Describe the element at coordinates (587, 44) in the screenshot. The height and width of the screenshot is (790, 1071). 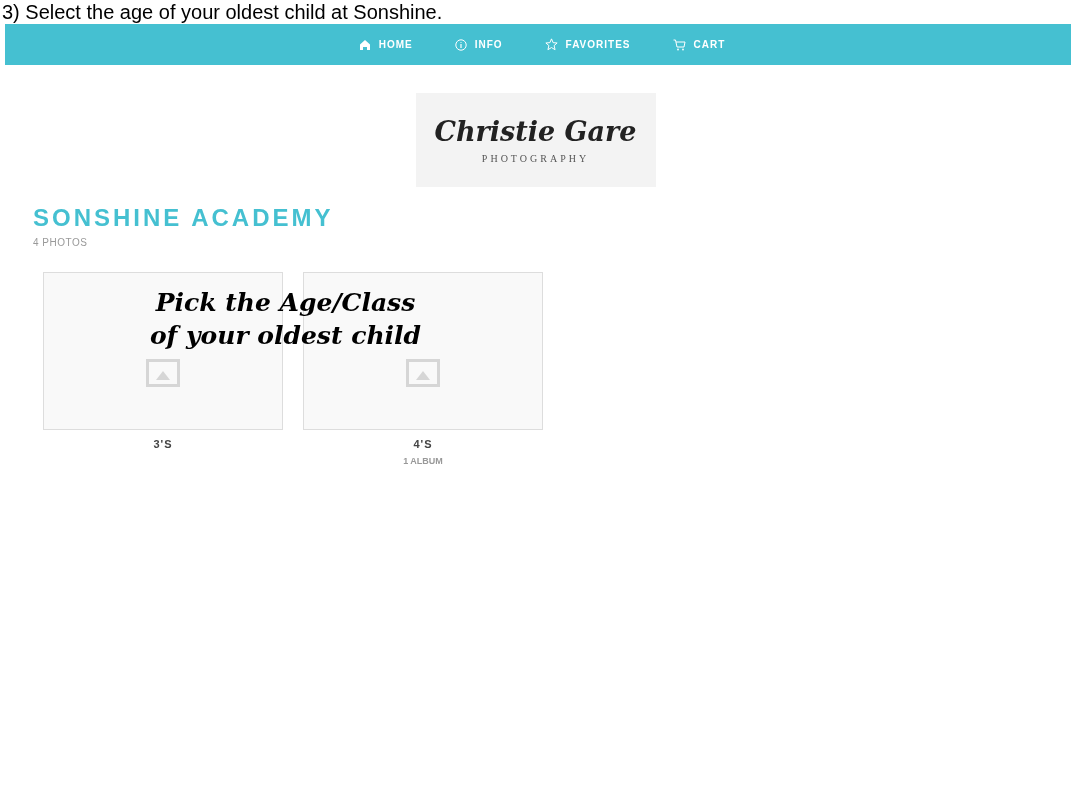
I see `nav-link: FAVORITES` at that location.